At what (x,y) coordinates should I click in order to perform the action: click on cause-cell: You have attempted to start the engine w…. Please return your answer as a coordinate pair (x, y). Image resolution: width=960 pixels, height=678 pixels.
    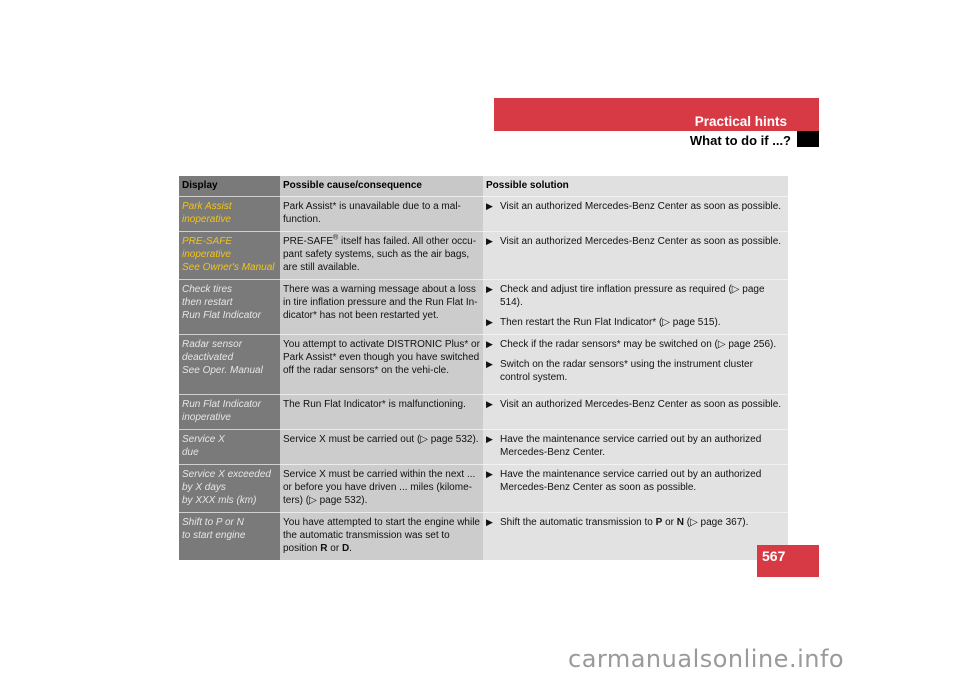
    Looking at the image, I should click on (381, 536).